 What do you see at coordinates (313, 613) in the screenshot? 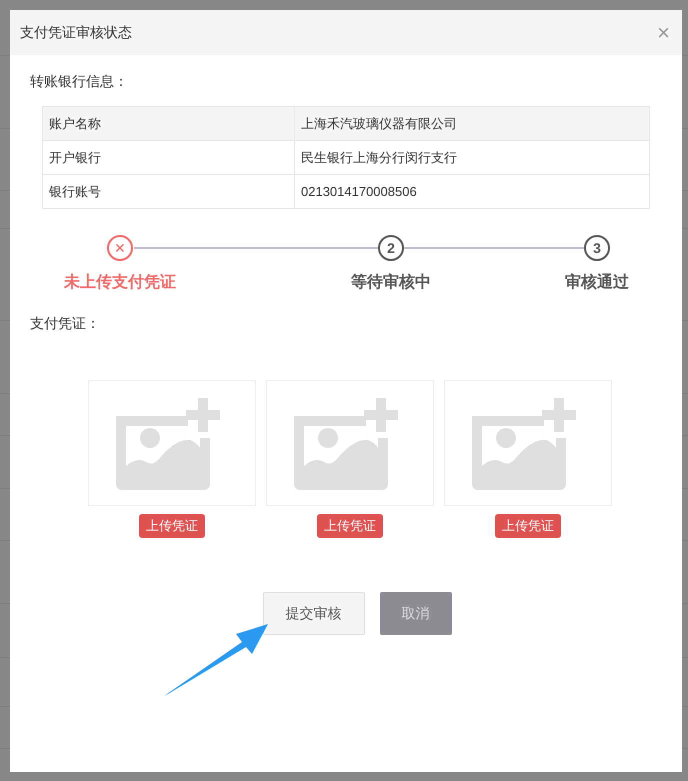
I see `submit-button: 提交审核` at bounding box center [313, 613].